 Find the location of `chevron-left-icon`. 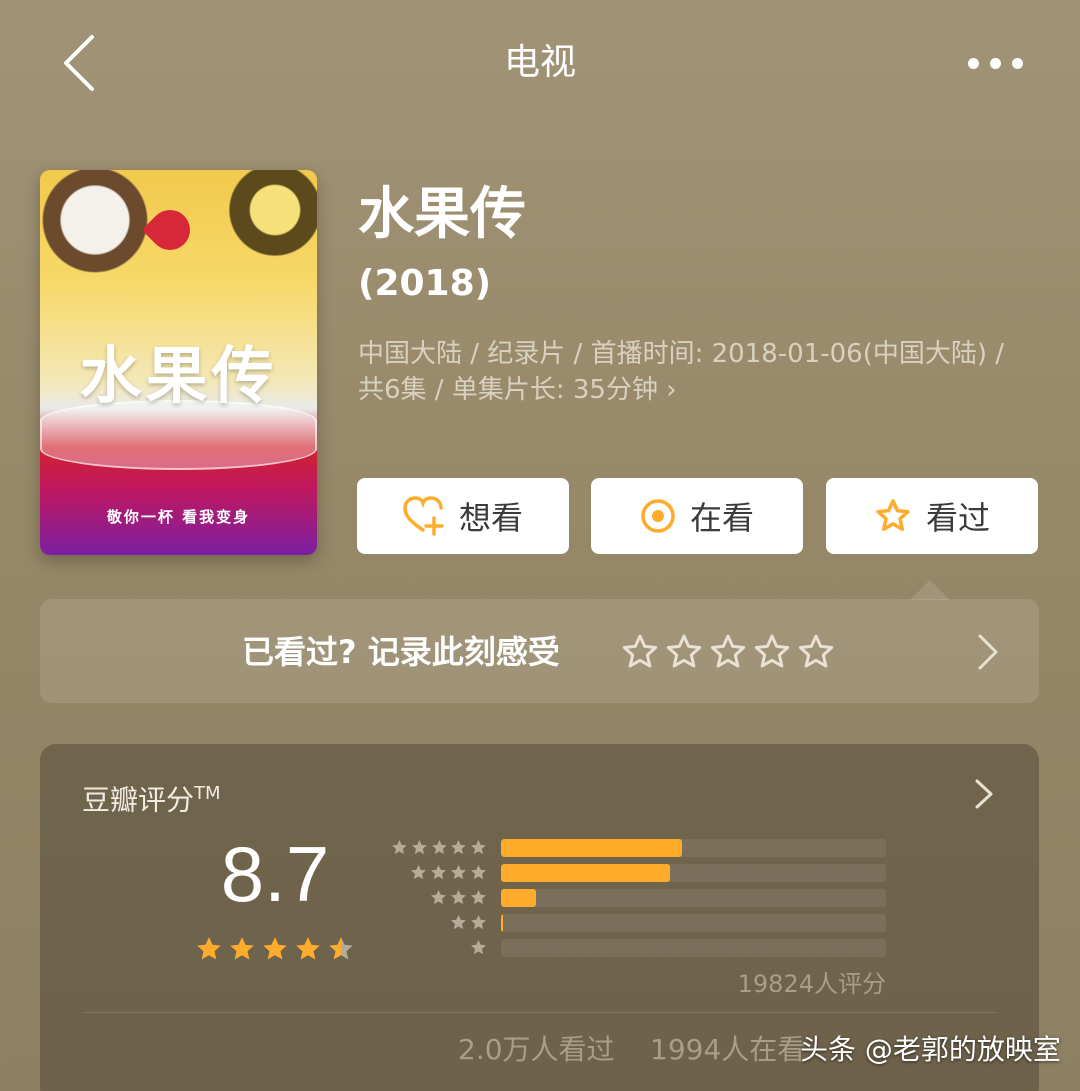

chevron-left-icon is located at coordinates (79, 63).